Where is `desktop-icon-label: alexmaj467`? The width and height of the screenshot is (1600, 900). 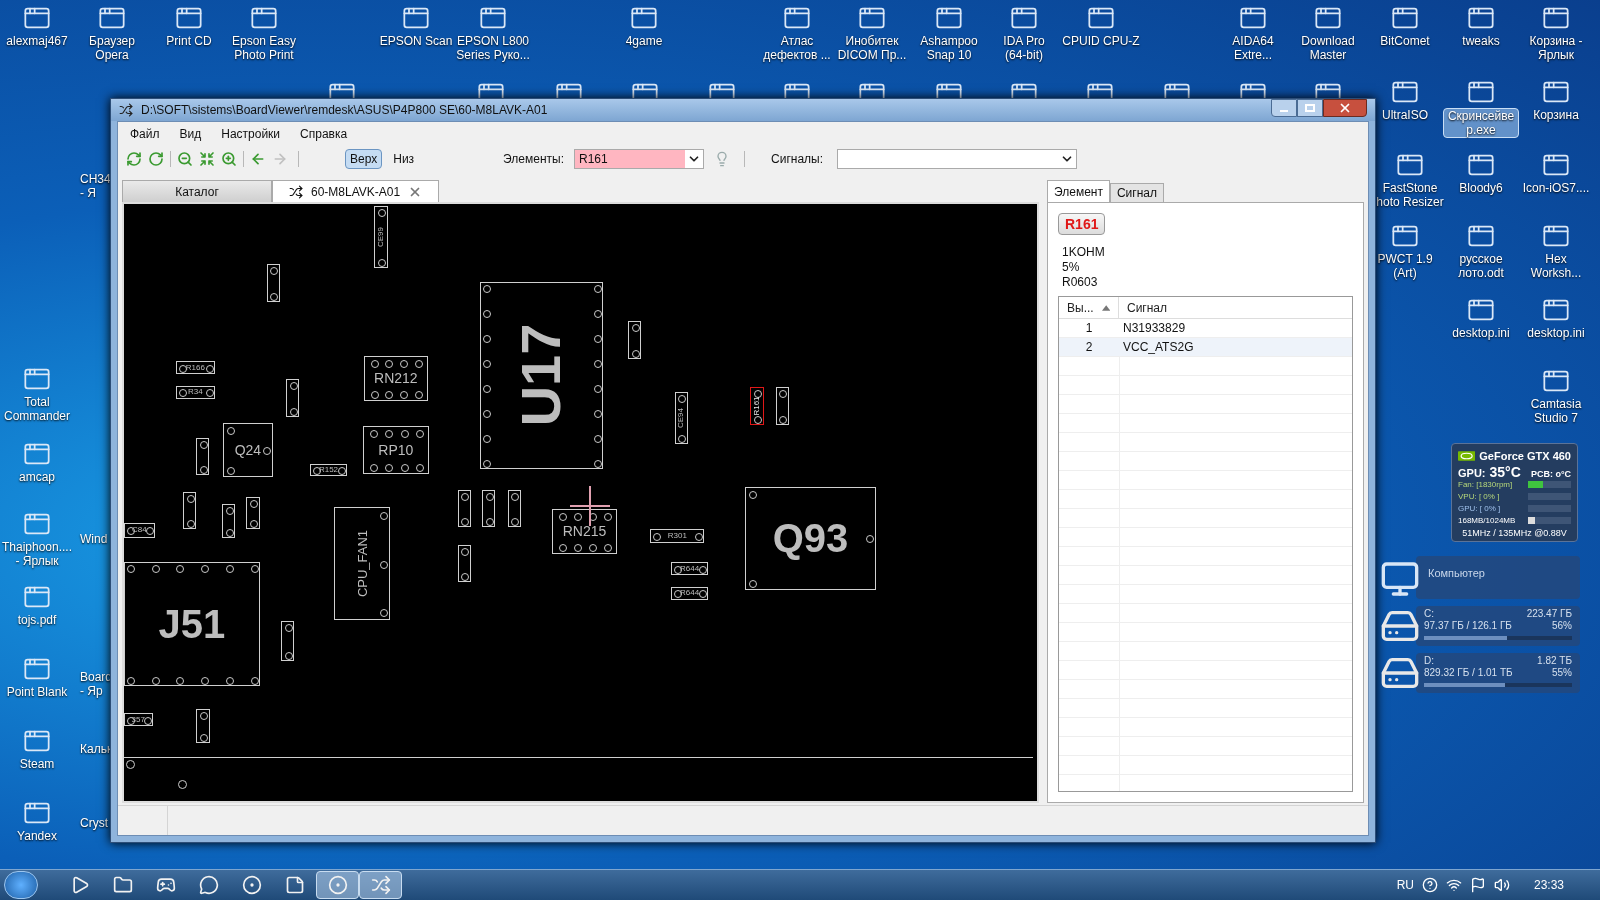
desktop-icon-label: alexmaj467 is located at coordinates (37, 41).